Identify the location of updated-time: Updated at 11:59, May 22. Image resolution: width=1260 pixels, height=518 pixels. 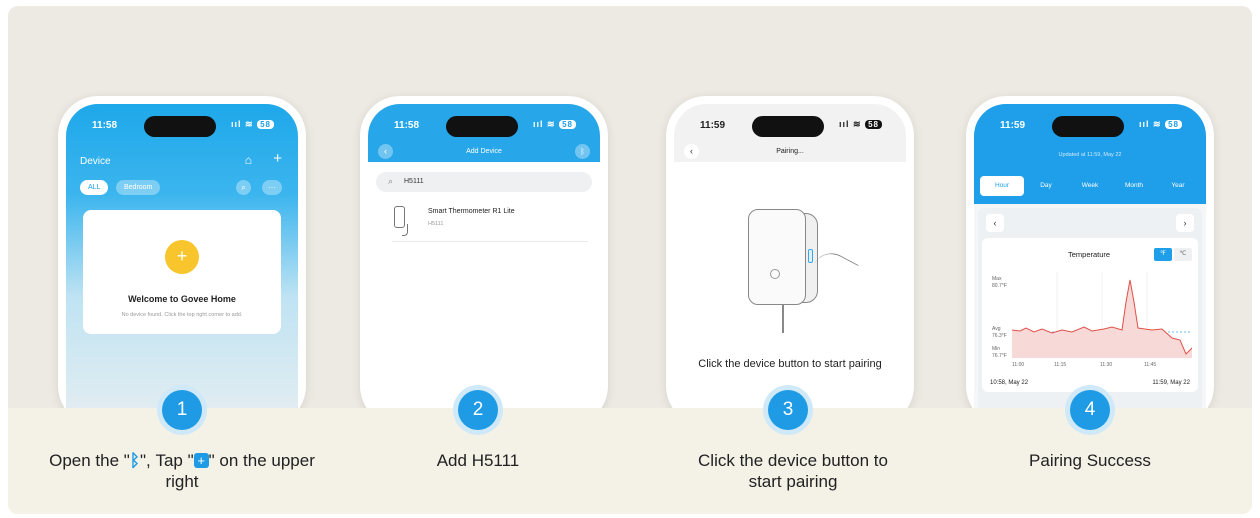
(1090, 155).